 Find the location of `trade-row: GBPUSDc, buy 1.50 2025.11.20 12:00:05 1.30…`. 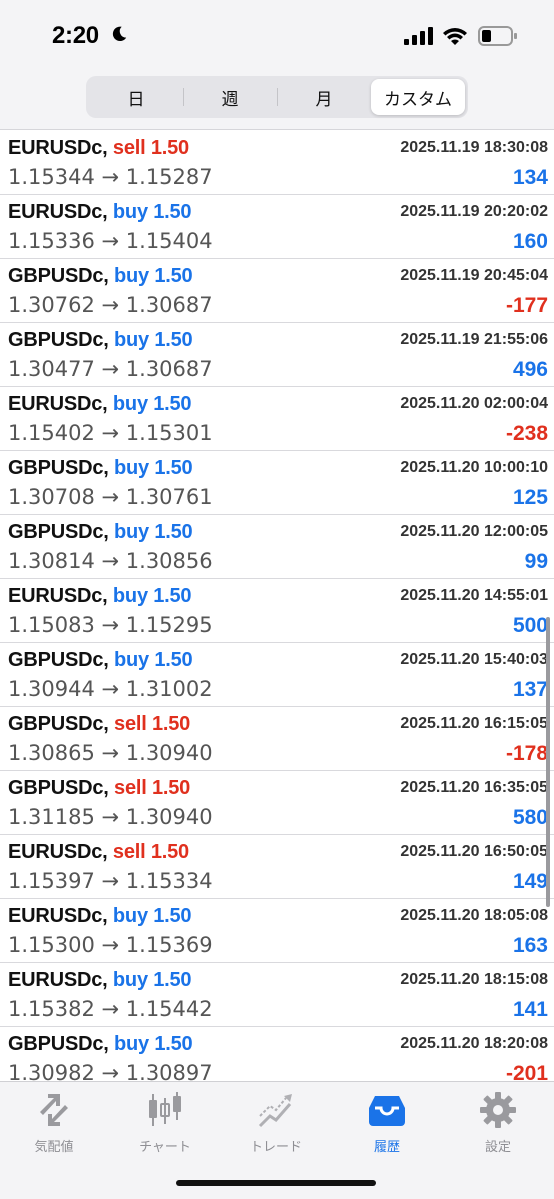

trade-row: GBPUSDc, buy 1.50 2025.11.20 12:00:05 1.30… is located at coordinates (277, 547).